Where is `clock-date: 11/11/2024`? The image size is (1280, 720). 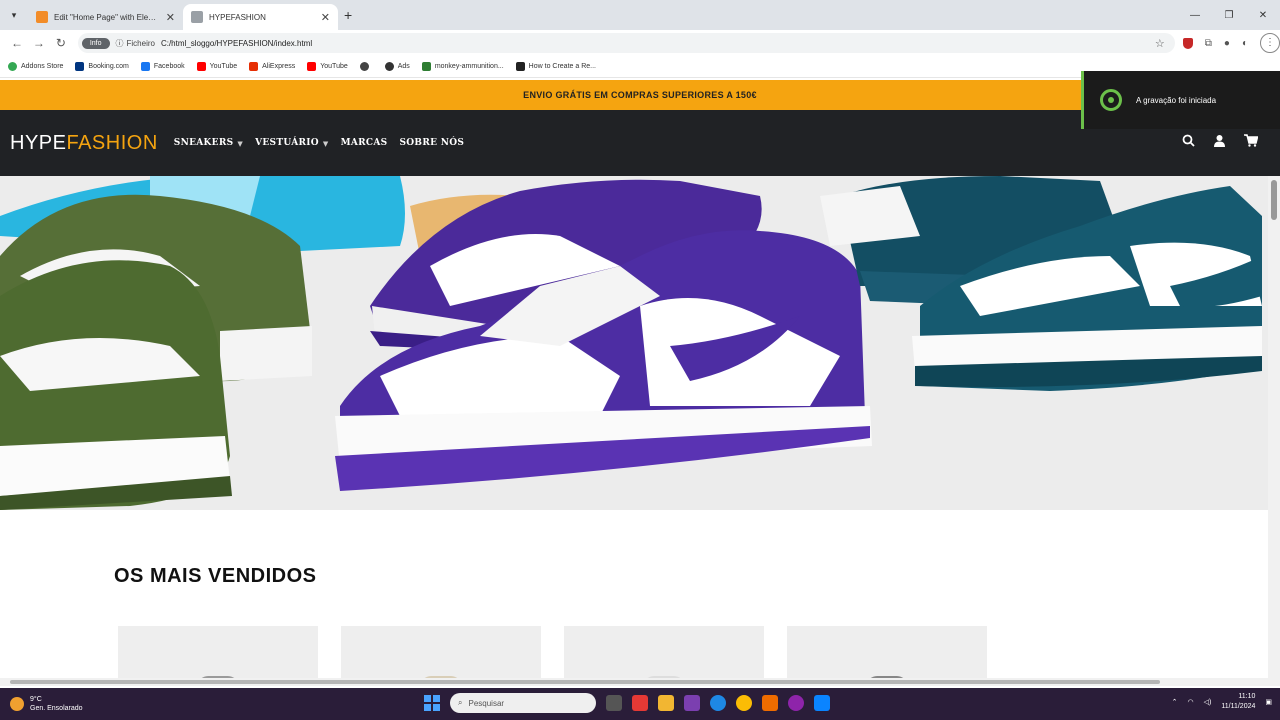 clock-date: 11/11/2024 is located at coordinates (1238, 706).